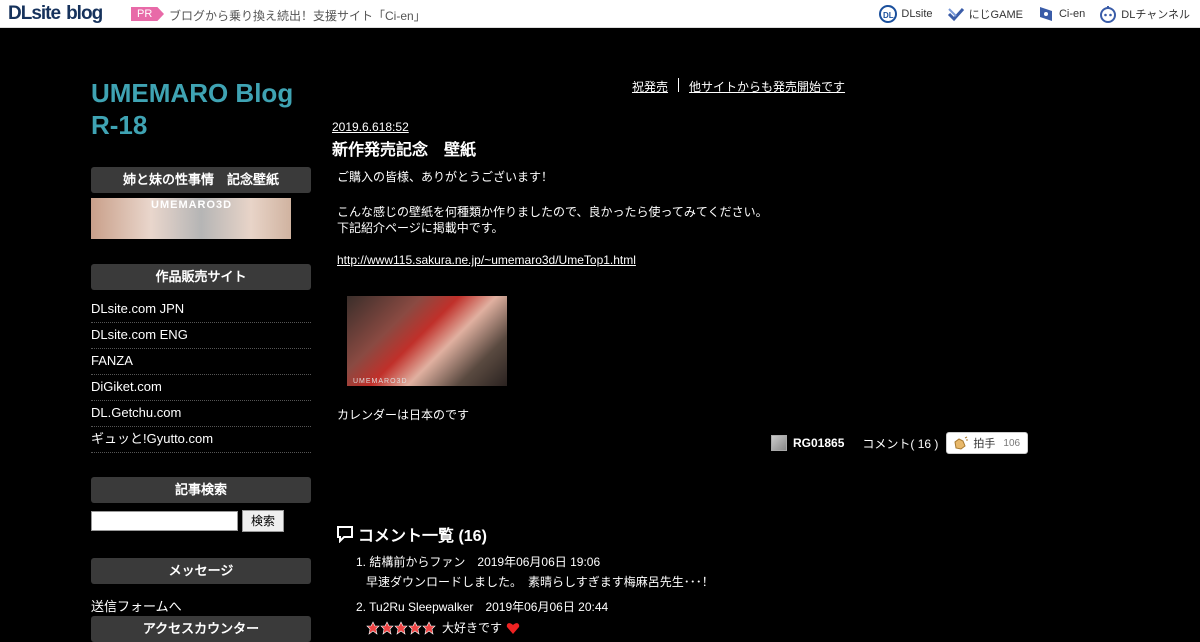  I want to click on pr-link: ブログから乗り換え続出！支援サイト「Ci-en」, so click(297, 15).